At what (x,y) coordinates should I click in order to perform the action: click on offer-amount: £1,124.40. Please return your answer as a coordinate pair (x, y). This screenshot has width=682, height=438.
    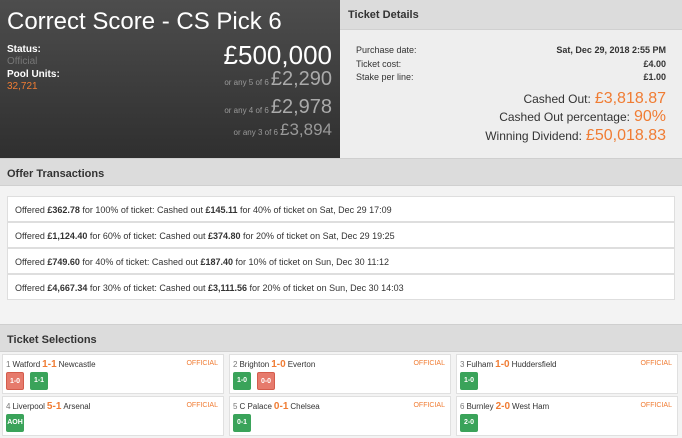
    Looking at the image, I should click on (67, 236).